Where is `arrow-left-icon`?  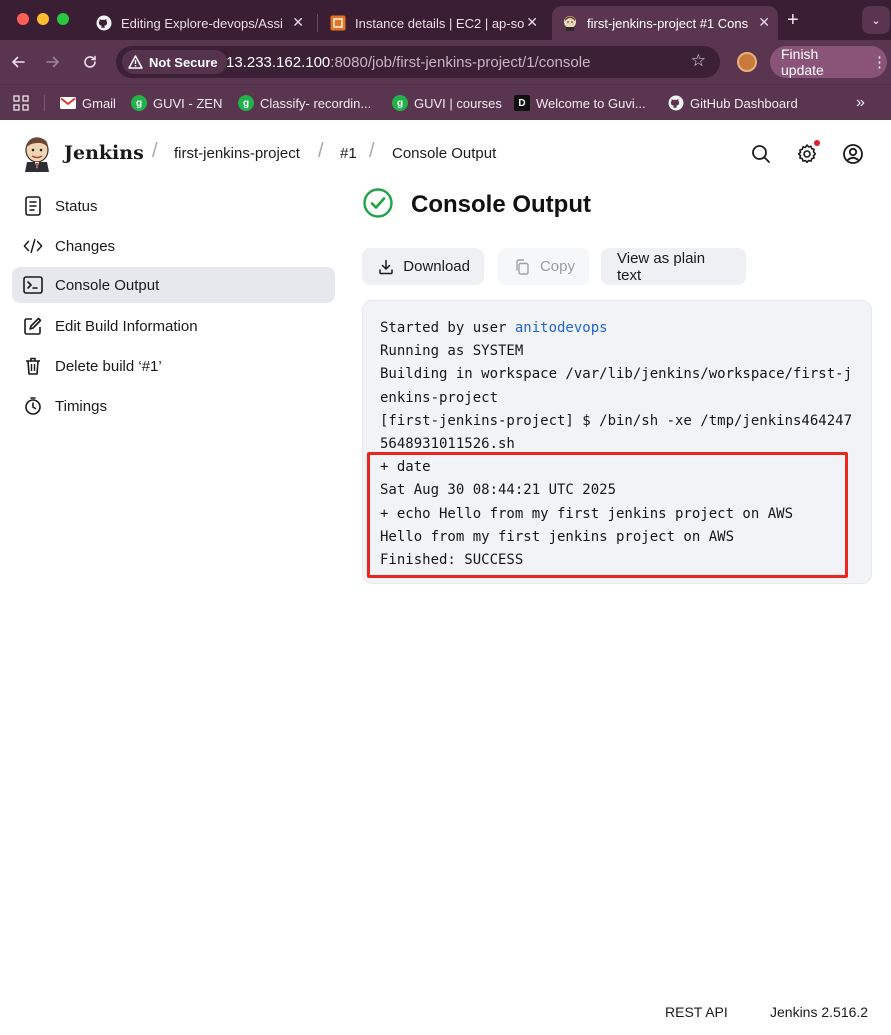 arrow-left-icon is located at coordinates (18, 62).